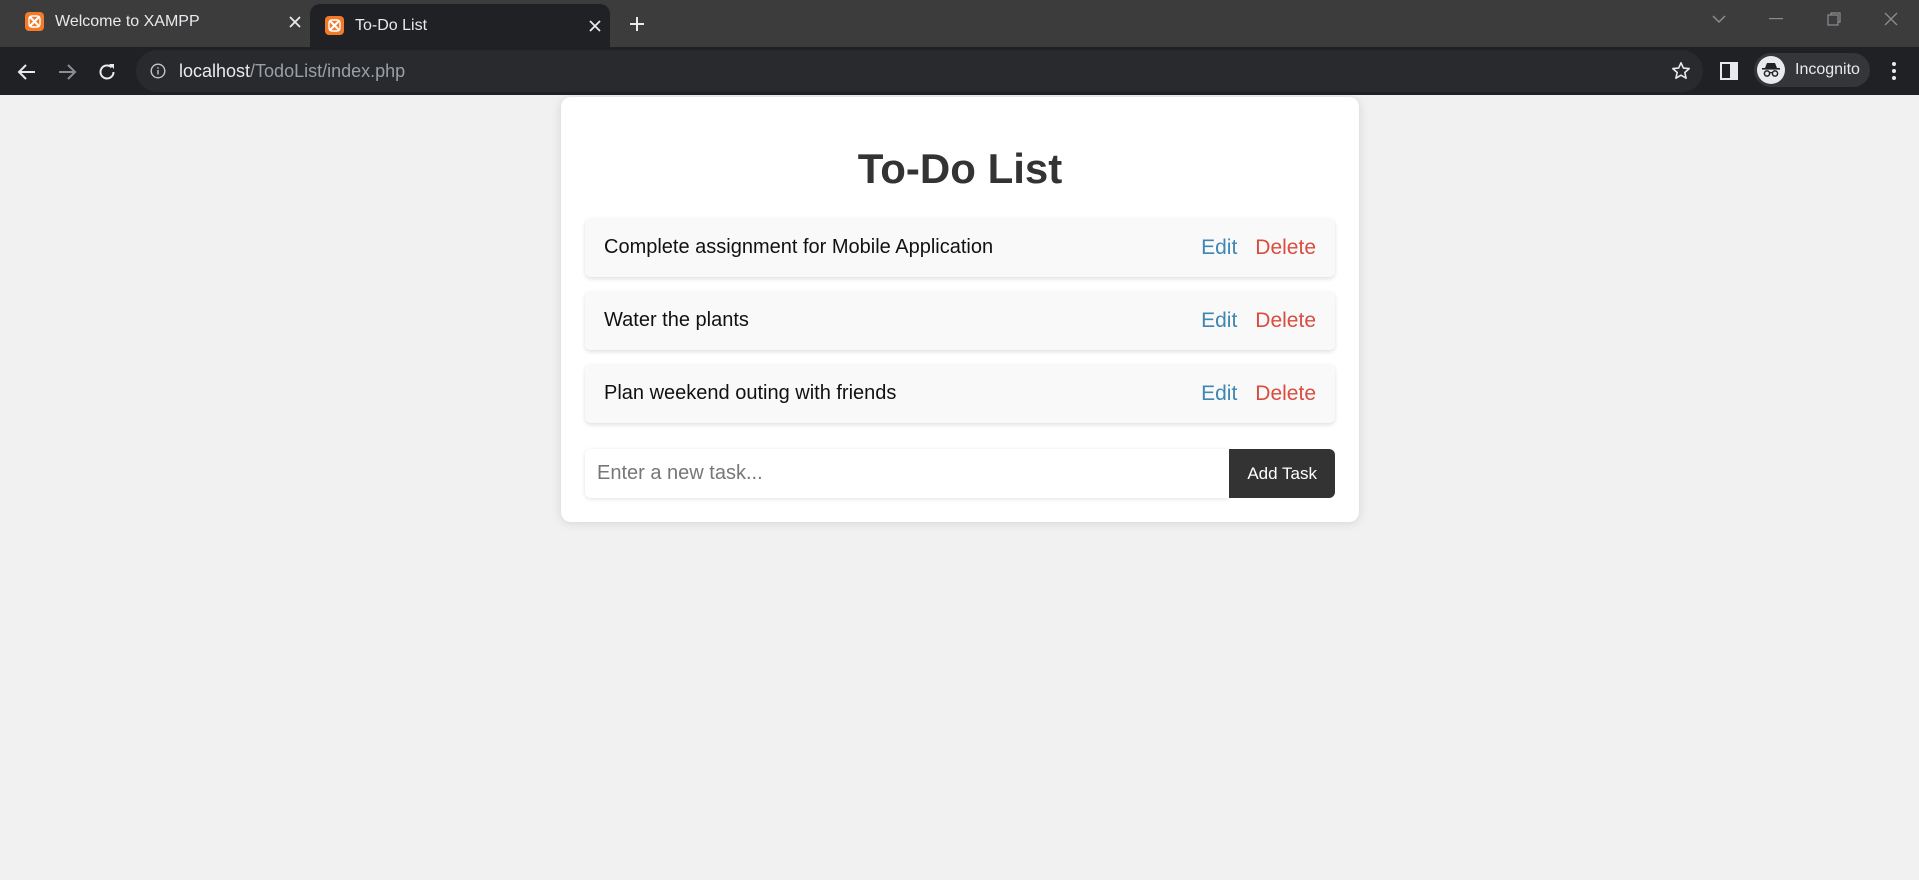 This screenshot has width=1919, height=880. Describe the element at coordinates (960, 168) in the screenshot. I see `page-title: To-Do List` at that location.